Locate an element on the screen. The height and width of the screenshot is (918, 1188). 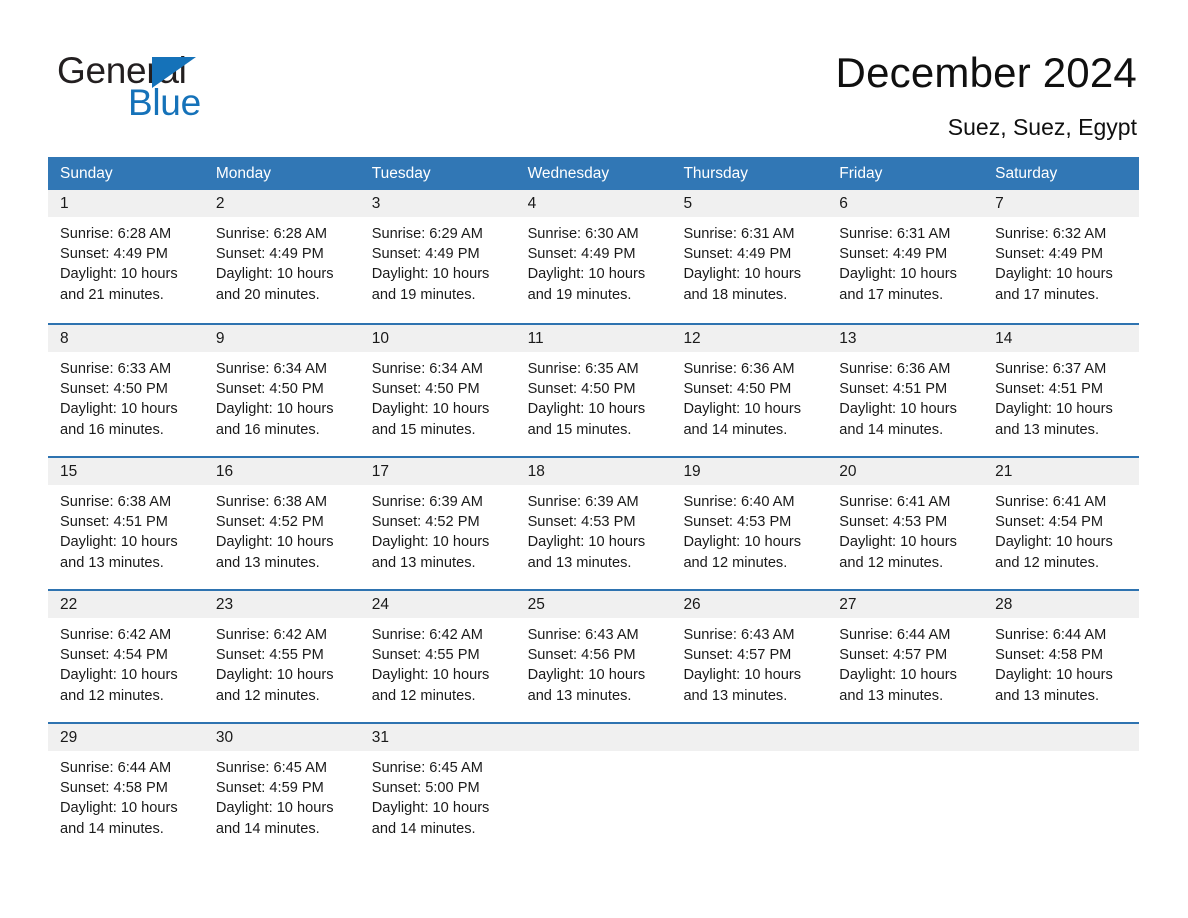
day-number-band: 8 is located at coordinates (126, 338).